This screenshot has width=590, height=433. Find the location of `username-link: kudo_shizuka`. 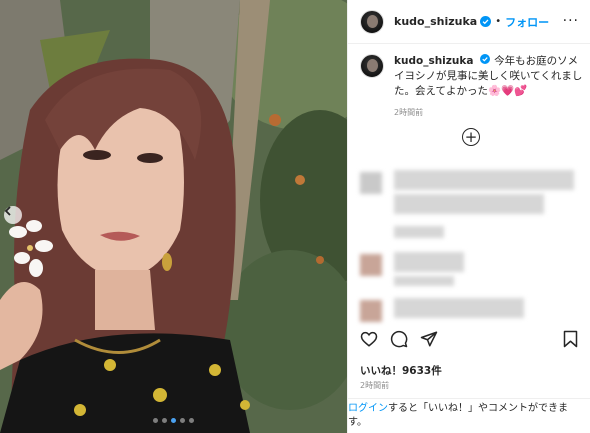

username-link: kudo_shizuka is located at coordinates (435, 21).